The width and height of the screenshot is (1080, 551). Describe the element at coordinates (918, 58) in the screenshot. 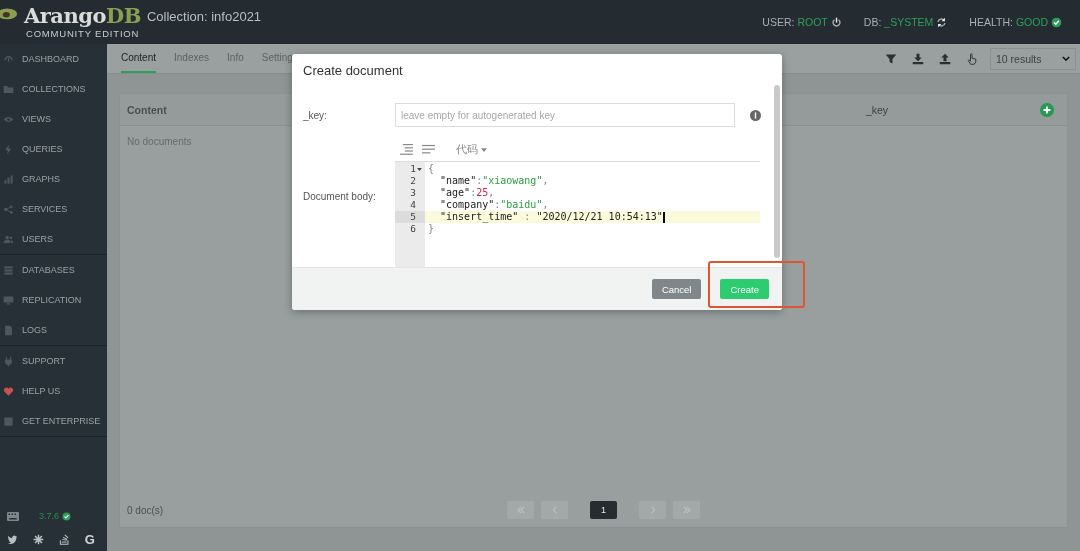

I see `download-icon` at that location.